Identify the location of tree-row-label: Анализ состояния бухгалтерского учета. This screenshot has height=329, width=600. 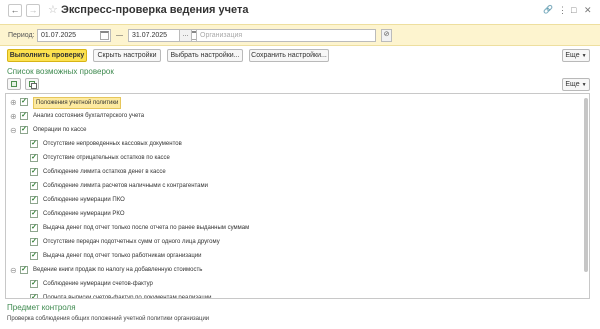
(89, 116).